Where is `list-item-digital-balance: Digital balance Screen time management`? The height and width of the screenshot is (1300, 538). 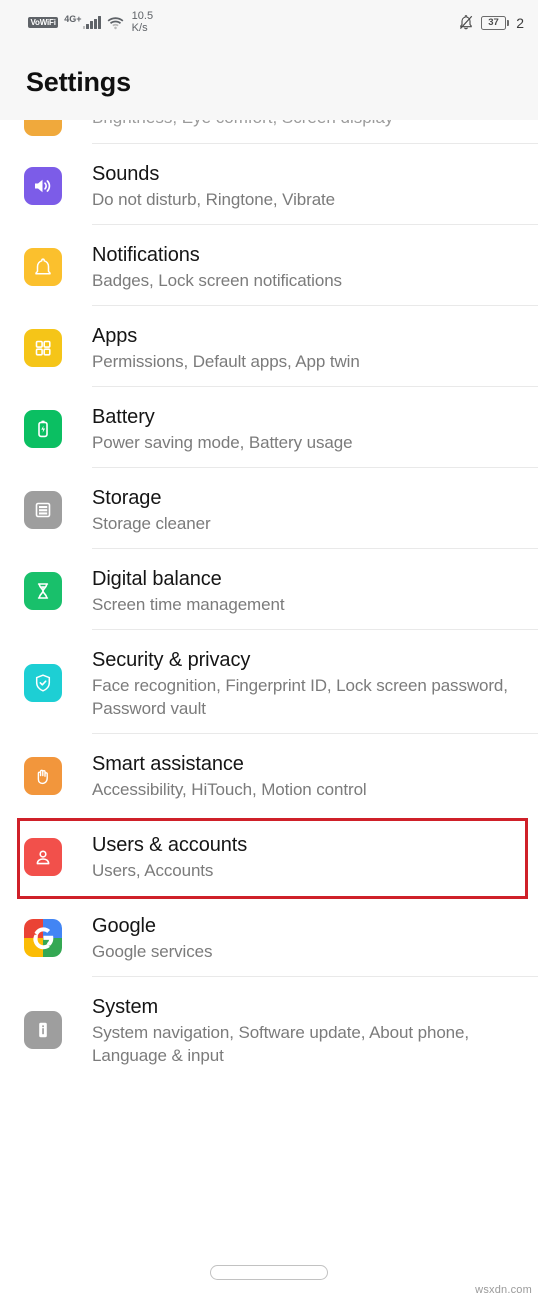 list-item-digital-balance: Digital balance Screen time management is located at coordinates (269, 588).